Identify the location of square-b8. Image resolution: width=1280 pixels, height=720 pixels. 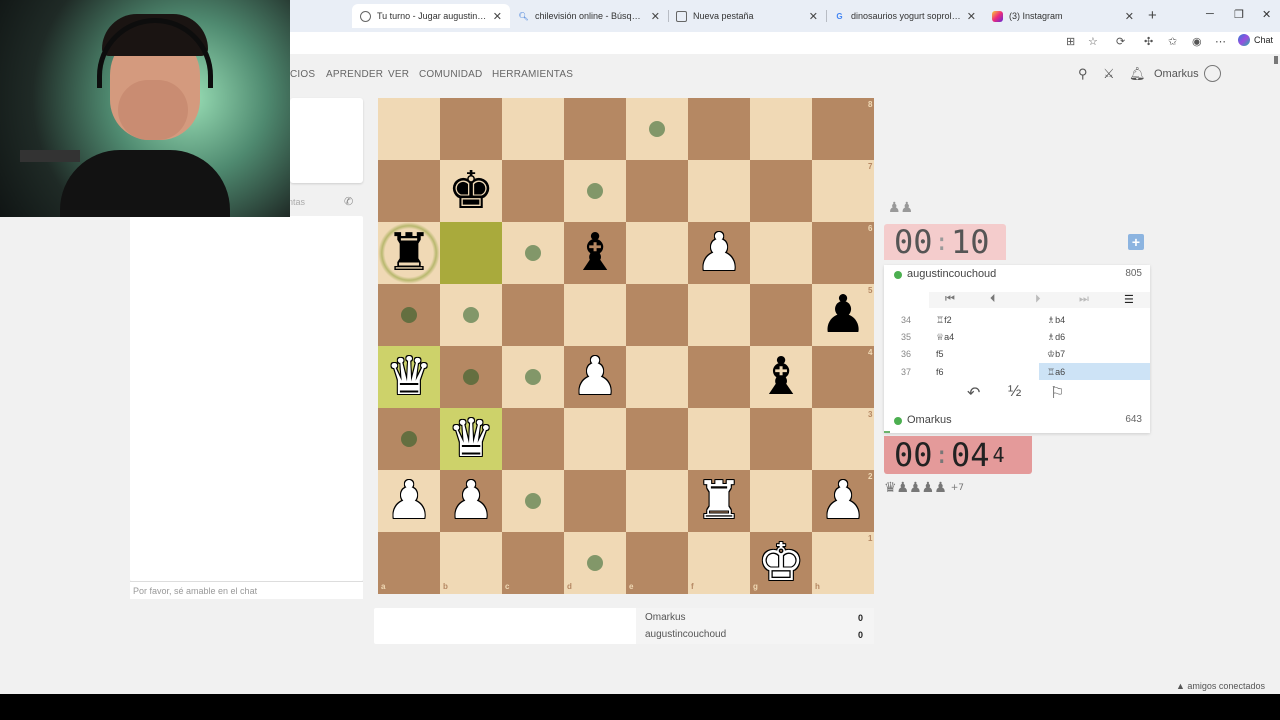
(471, 129).